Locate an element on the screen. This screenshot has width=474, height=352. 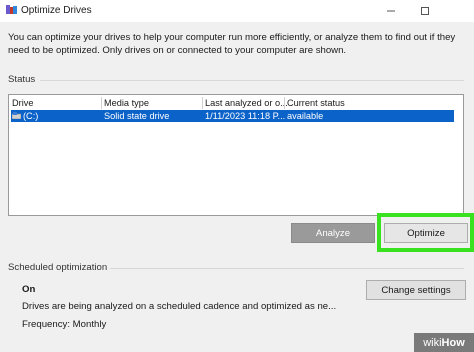
change-settings-button: Change settings is located at coordinates (416, 290).